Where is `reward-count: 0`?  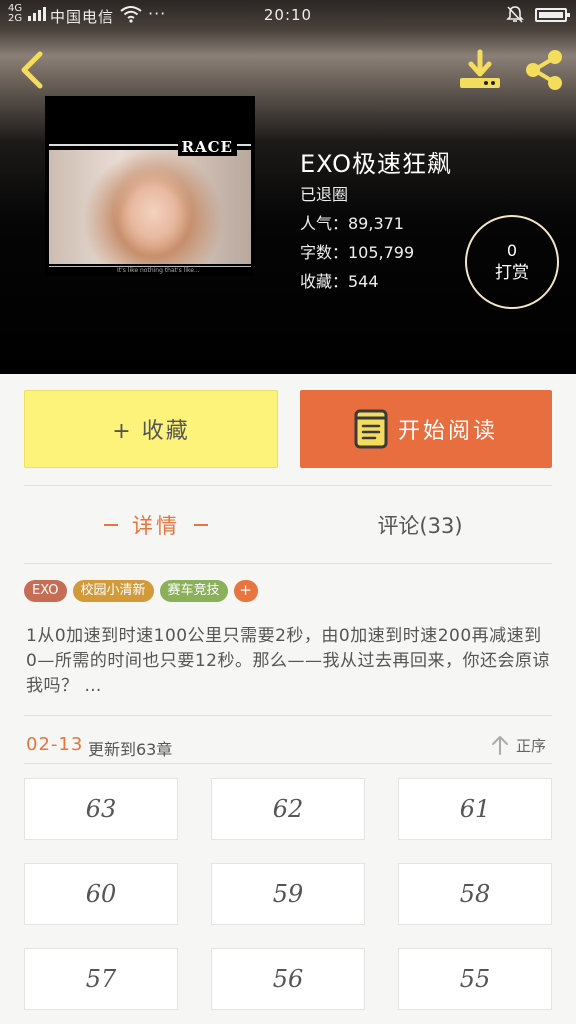 reward-count: 0 is located at coordinates (512, 250).